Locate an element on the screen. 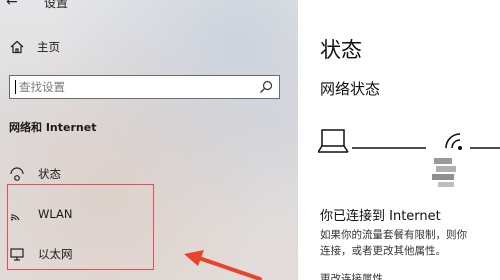 This screenshot has width=500, height=280. home-icon is located at coordinates (17, 47).